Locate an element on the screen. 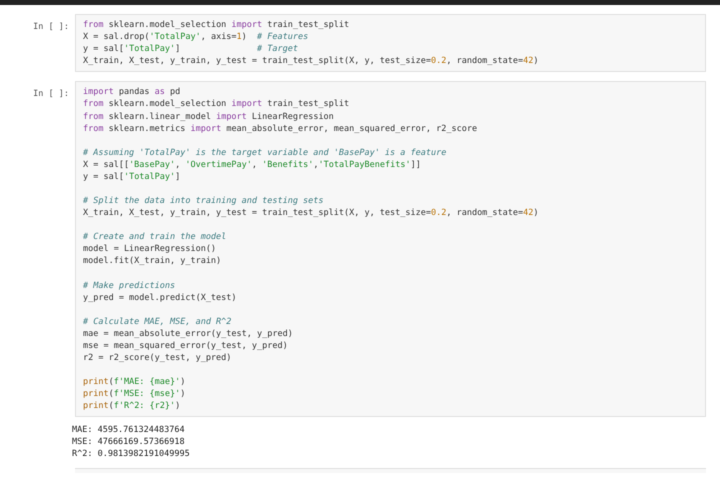 The width and height of the screenshot is (720, 479). code-line: import pandas as pd is located at coordinates (132, 92).